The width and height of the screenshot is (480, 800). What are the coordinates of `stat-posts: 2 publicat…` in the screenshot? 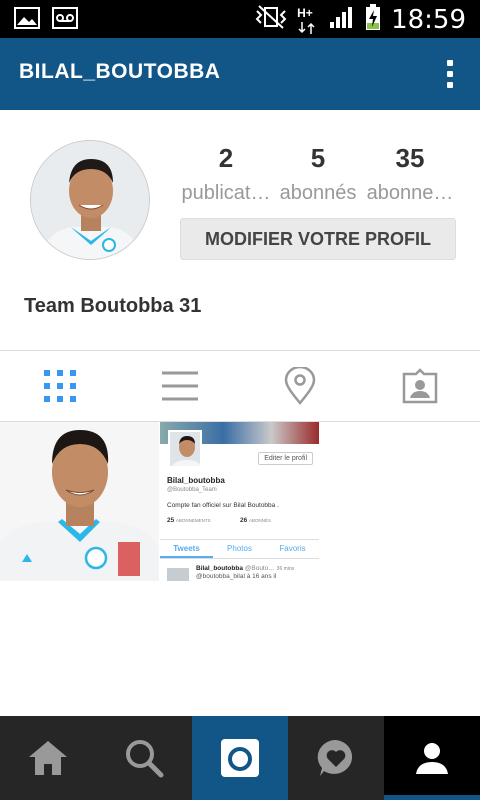 It's located at (226, 174).